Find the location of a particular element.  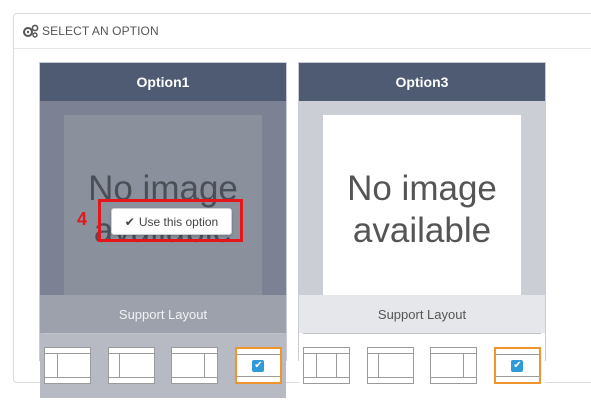

use-this-option-label: Use this option is located at coordinates (178, 221).